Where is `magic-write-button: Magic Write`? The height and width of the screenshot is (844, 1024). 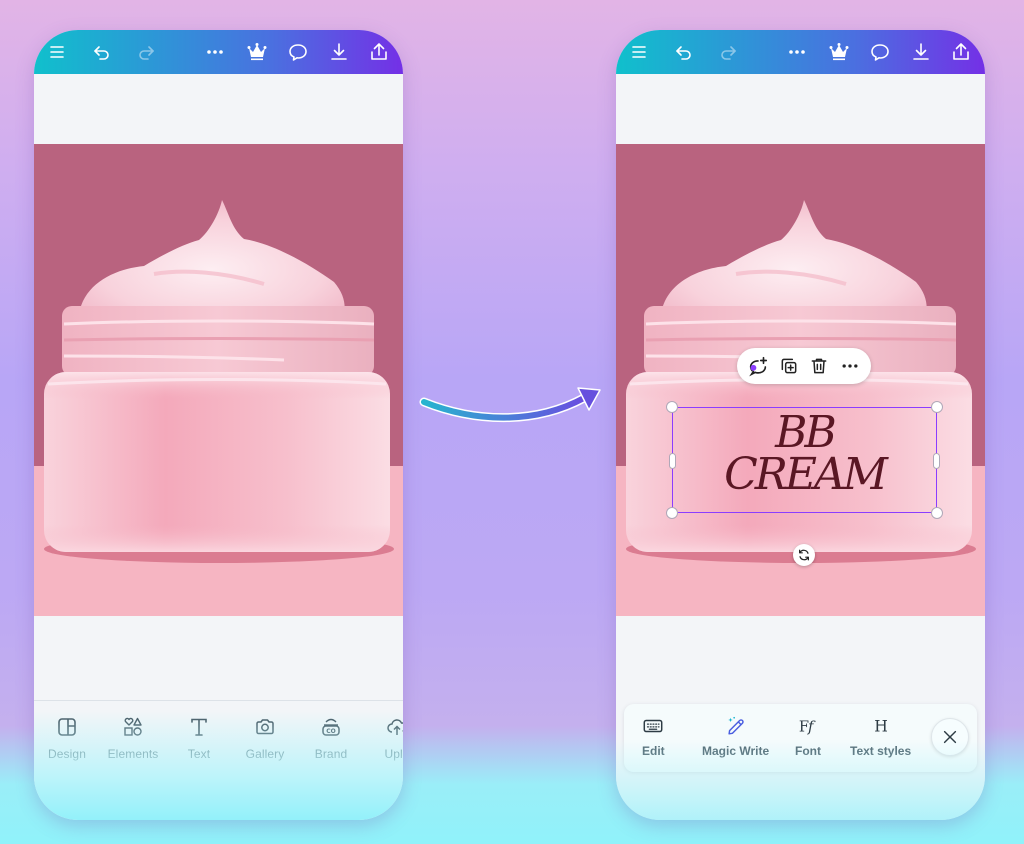 magic-write-button: Magic Write is located at coordinates (735, 736).